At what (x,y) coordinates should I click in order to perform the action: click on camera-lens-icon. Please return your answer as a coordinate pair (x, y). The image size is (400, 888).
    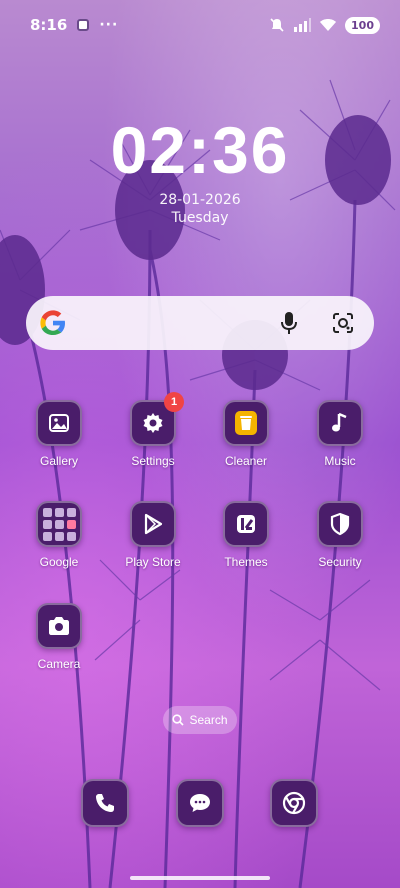
    Looking at the image, I should click on (343, 323).